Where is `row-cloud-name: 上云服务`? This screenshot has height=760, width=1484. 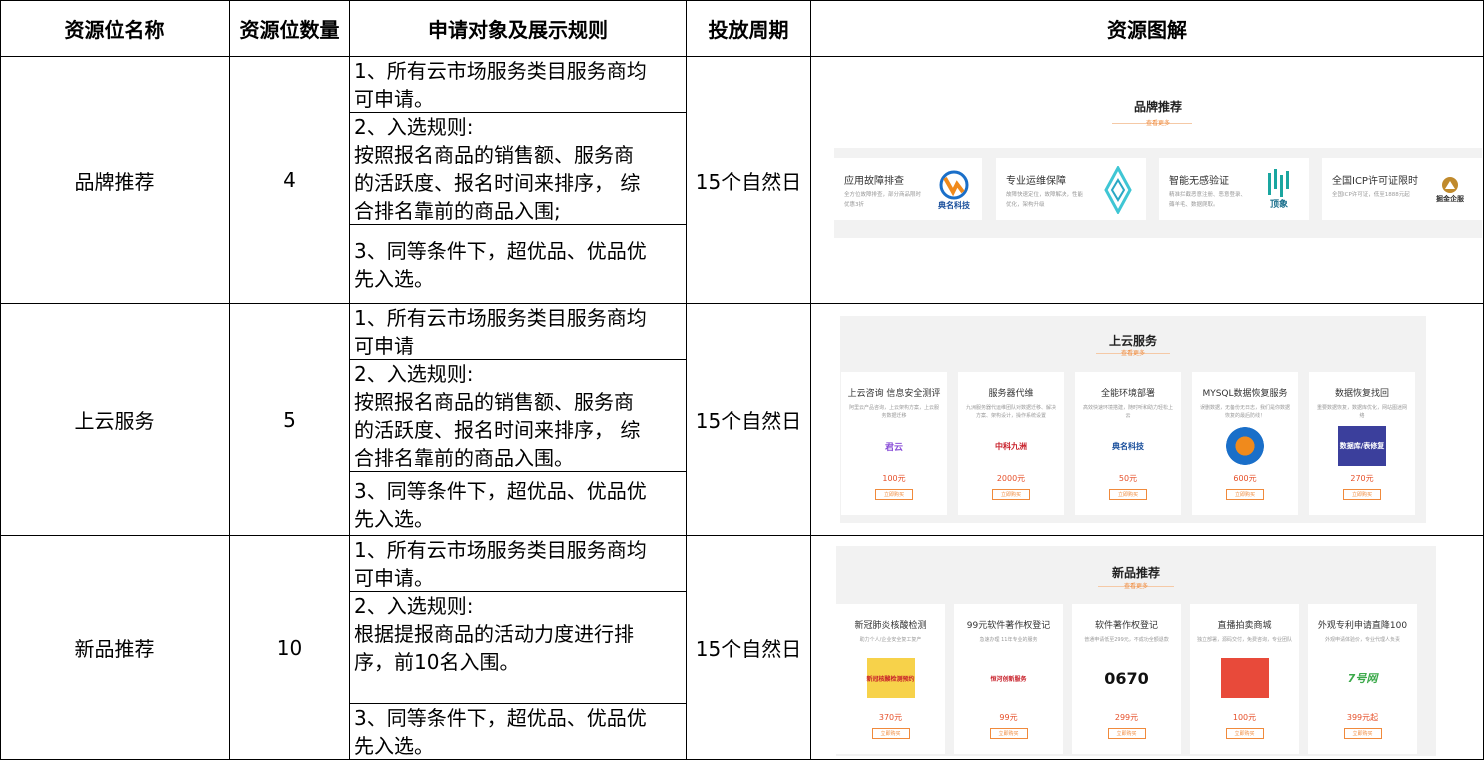
row-cloud-name: 上云服务 is located at coordinates (114, 421).